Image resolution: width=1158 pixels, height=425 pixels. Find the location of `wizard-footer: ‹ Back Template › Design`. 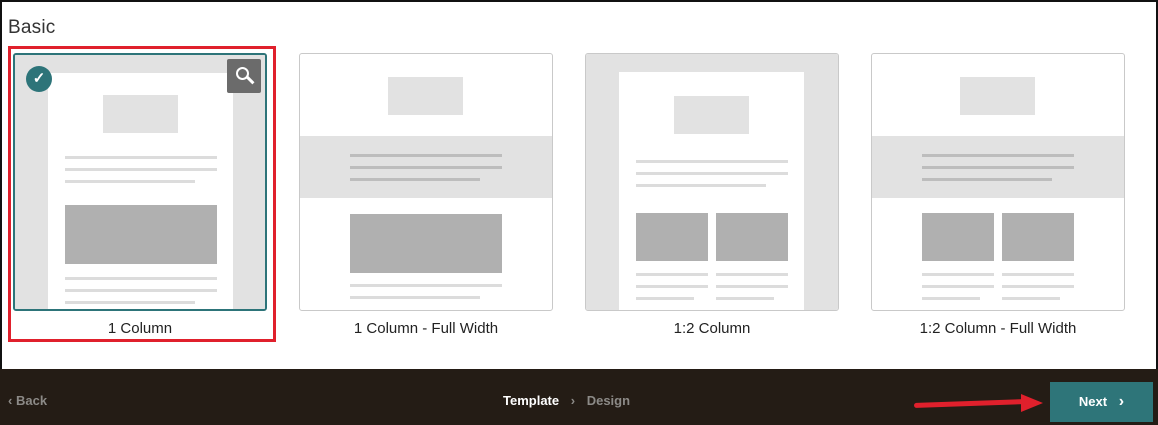

wizard-footer: ‹ Back Template › Design is located at coordinates (579, 397).